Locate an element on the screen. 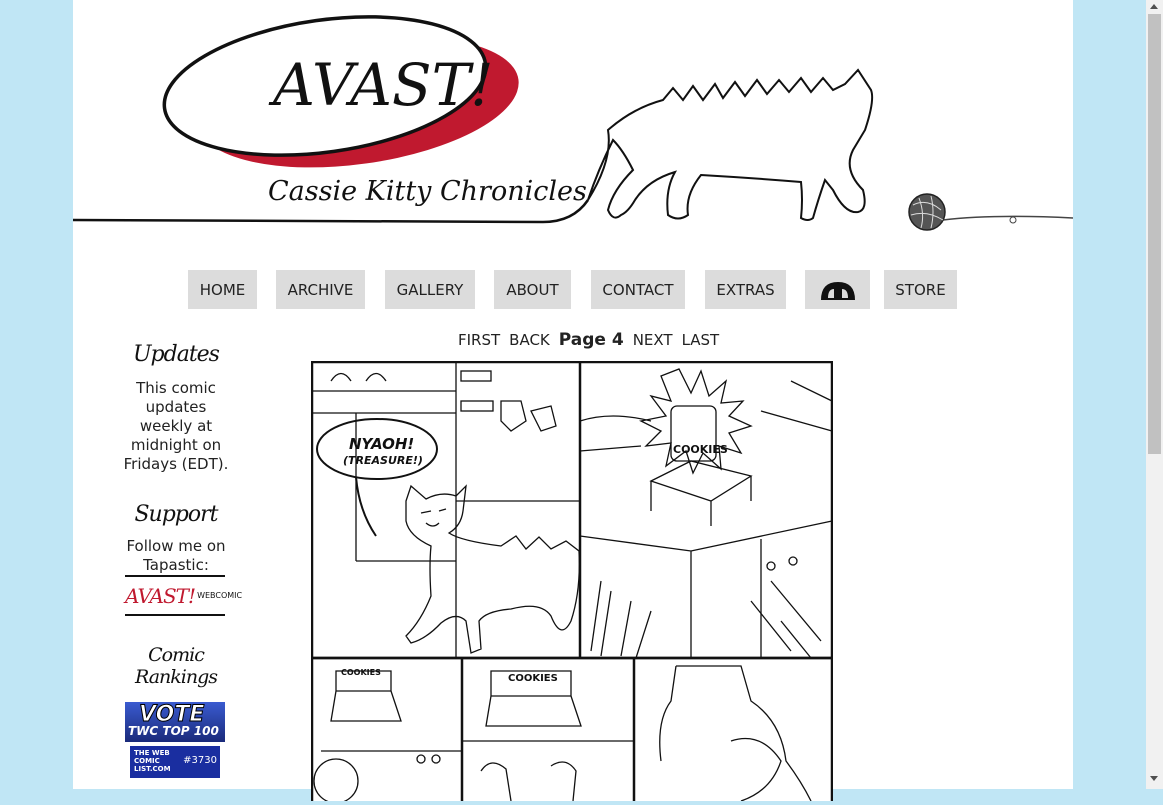 The image size is (1163, 805). logo-title: AVAST! is located at coordinates (381, 85).